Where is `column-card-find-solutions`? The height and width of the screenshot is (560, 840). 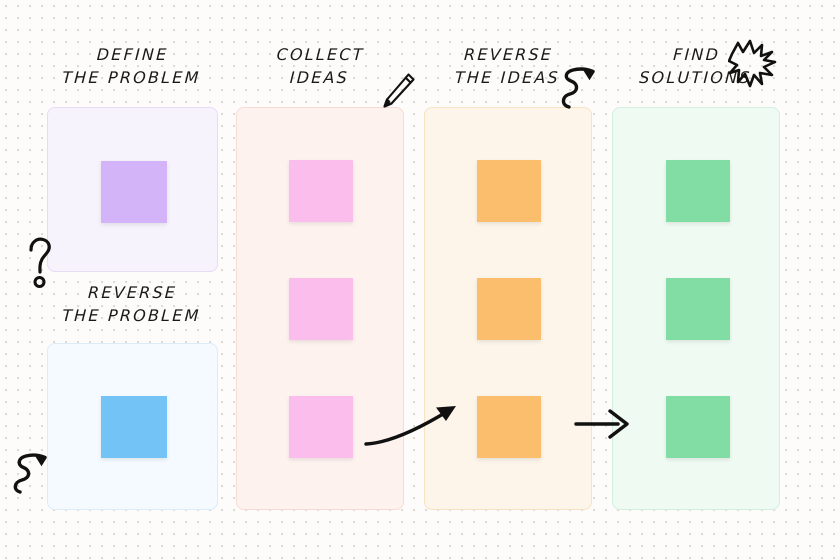
column-card-find-solutions is located at coordinates (696, 308).